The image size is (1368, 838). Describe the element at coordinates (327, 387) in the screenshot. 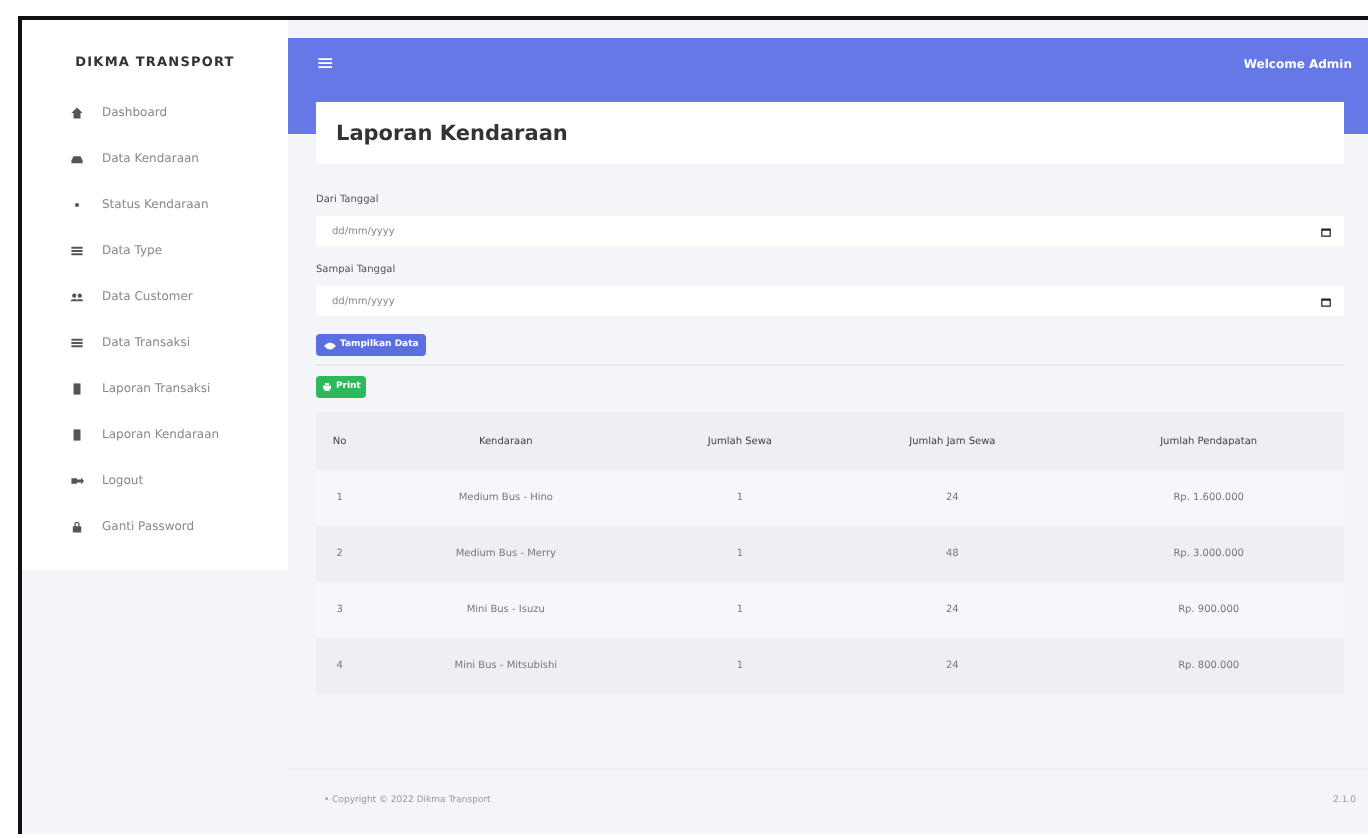

I see `printer-icon` at that location.